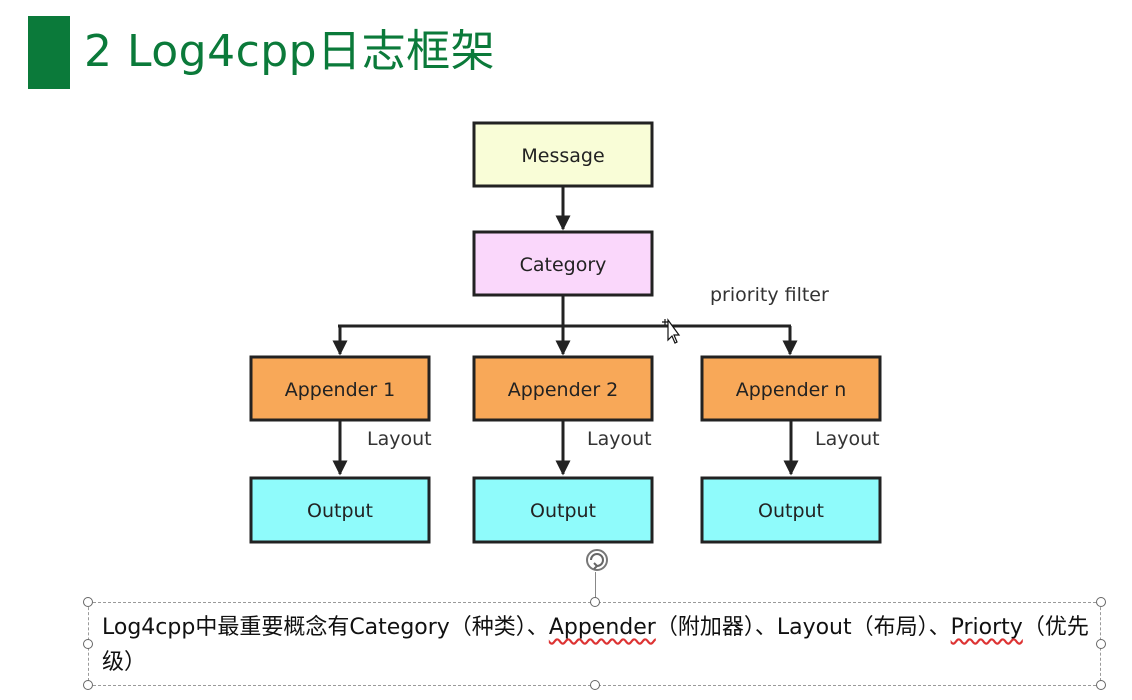 Image resolution: width=1132 pixels, height=700 pixels. I want to click on output-3-node: Output, so click(791, 510).